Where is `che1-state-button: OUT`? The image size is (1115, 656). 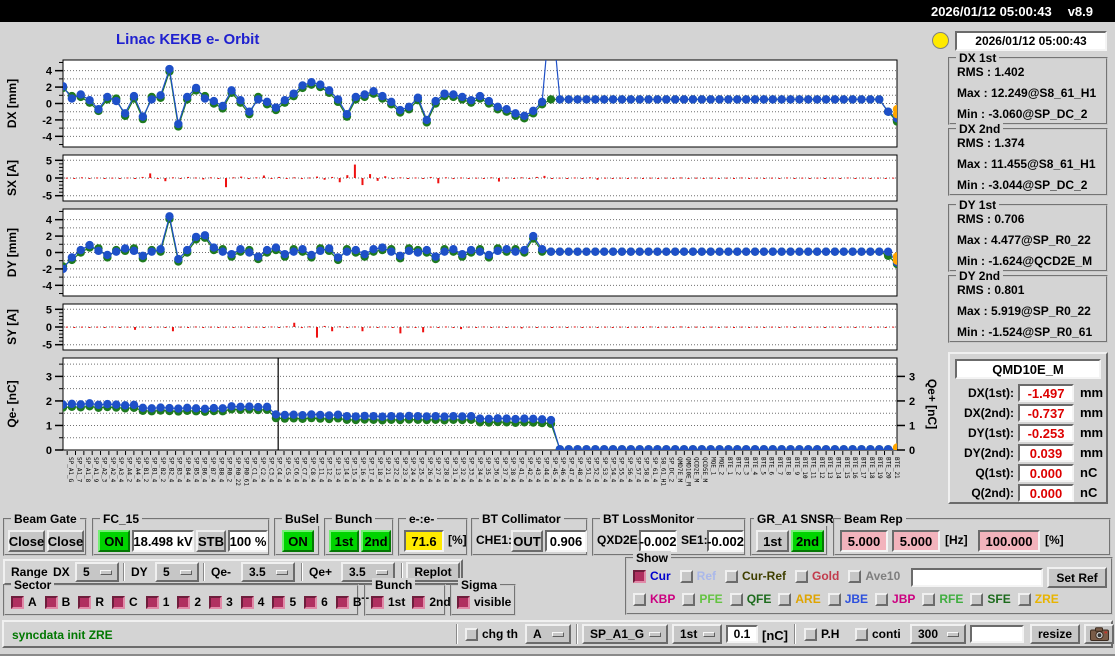
che1-state-button: OUT is located at coordinates (527, 541).